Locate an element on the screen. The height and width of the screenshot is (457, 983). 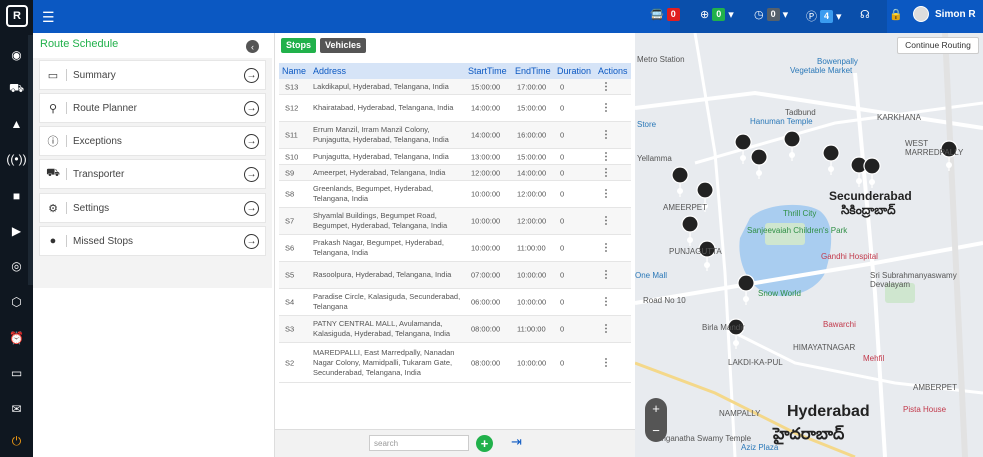
mail-icon: ✉ is located at coordinates (16, 409).